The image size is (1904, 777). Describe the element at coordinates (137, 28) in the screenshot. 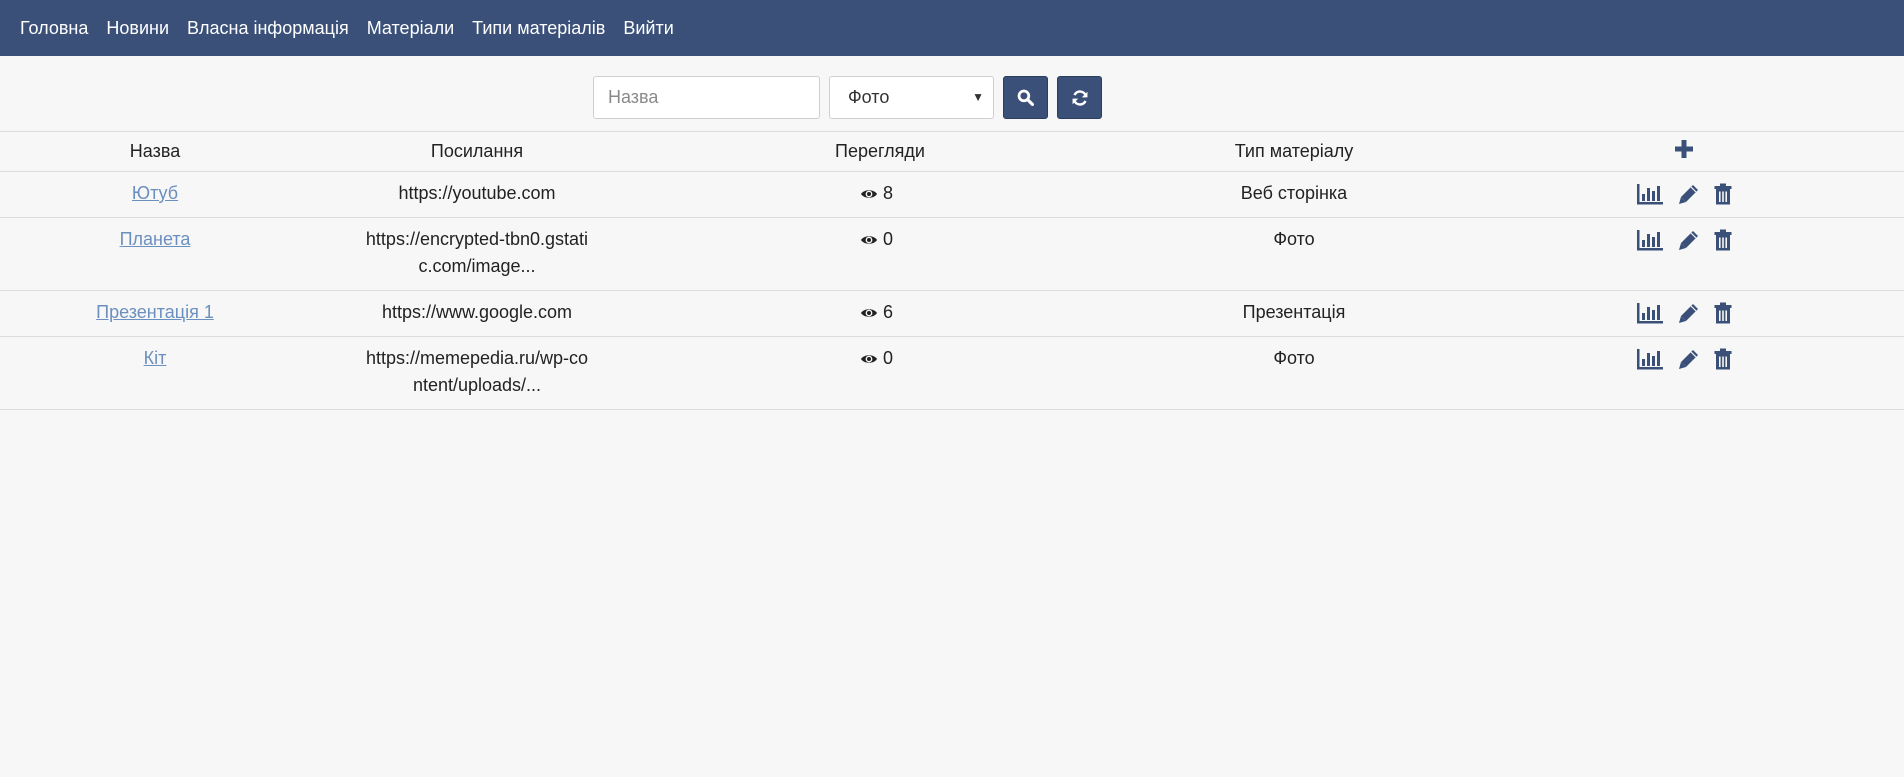

I see `nav-news: Новини` at that location.